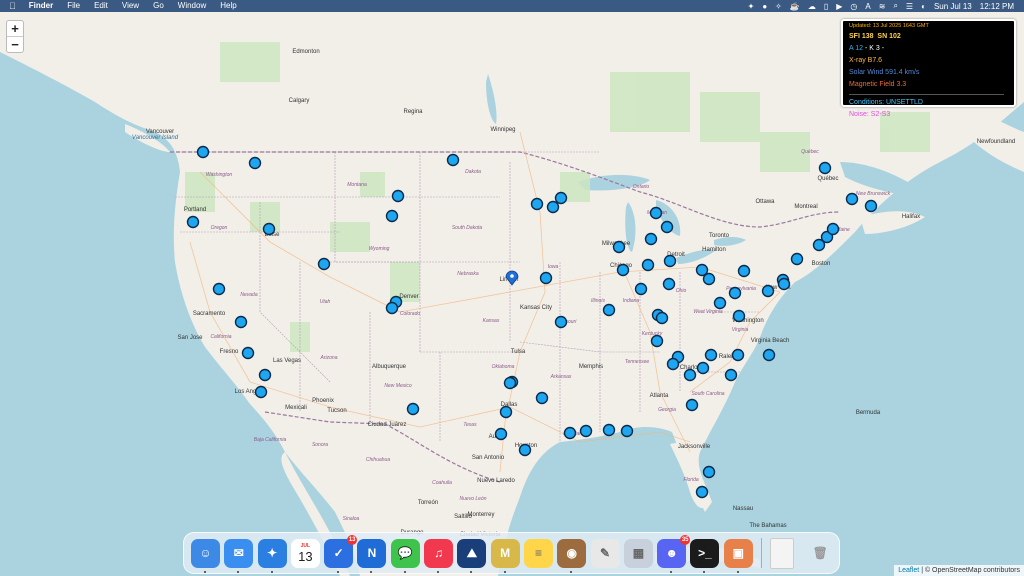 This screenshot has width=1024, height=576. Describe the element at coordinates (505, 555) in the screenshot. I see `dock-m-app-icon: M` at that location.